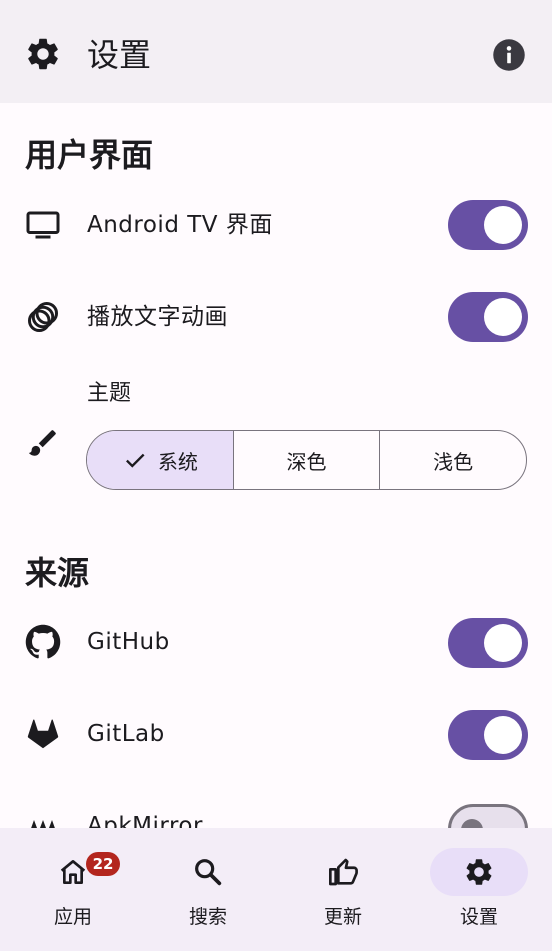 The image size is (552, 951). I want to click on text-animation-toggle, so click(488, 317).